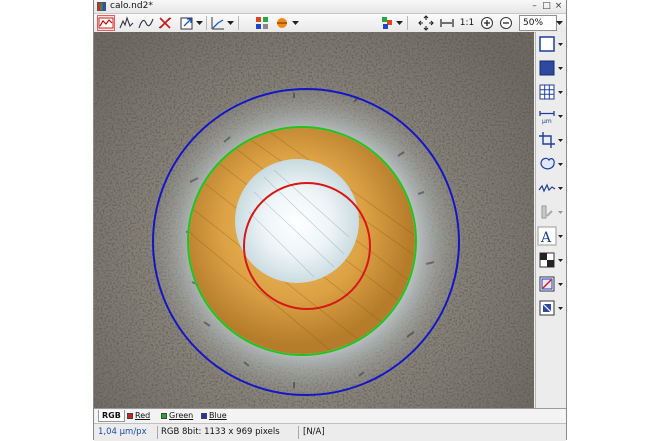  I want to click on right-tool-palette: µm A, so click(550, 220).